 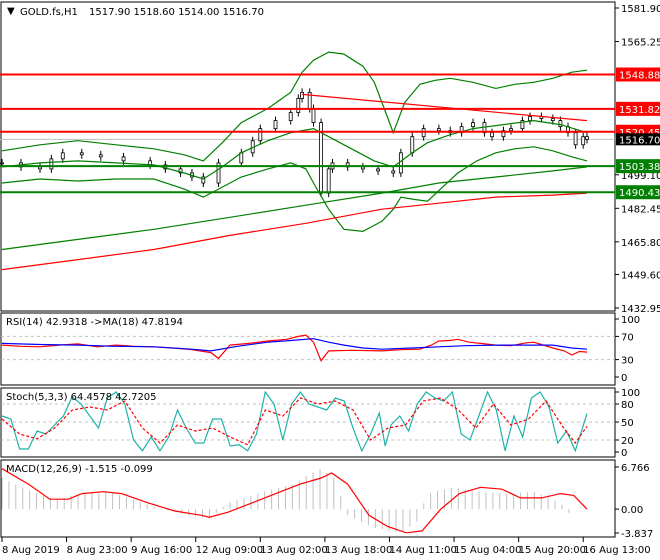 I want to click on time-tick-label: 15 Aug 20:00, so click(x=552, y=550).